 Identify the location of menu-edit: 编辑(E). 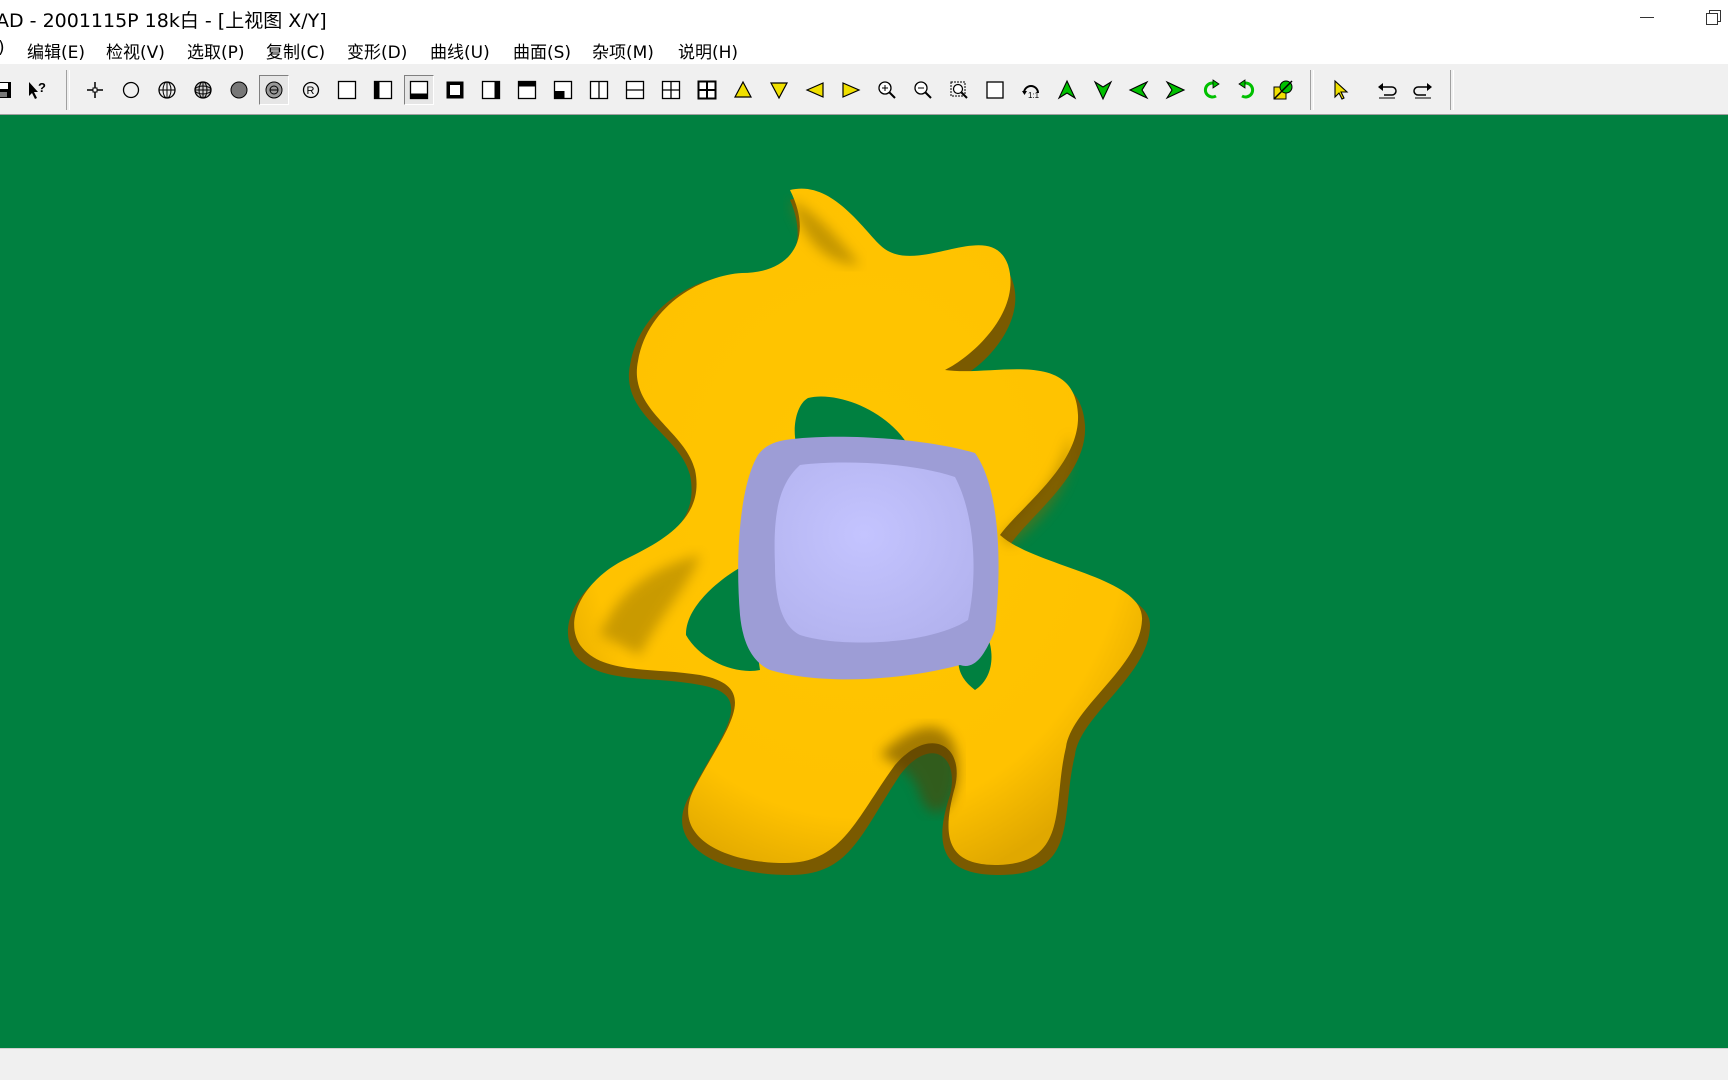
(56, 50).